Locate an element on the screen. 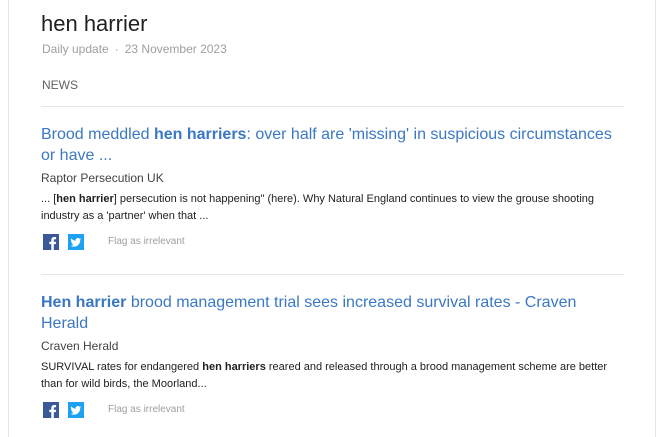  alert-title: hen harrier is located at coordinates (94, 23).